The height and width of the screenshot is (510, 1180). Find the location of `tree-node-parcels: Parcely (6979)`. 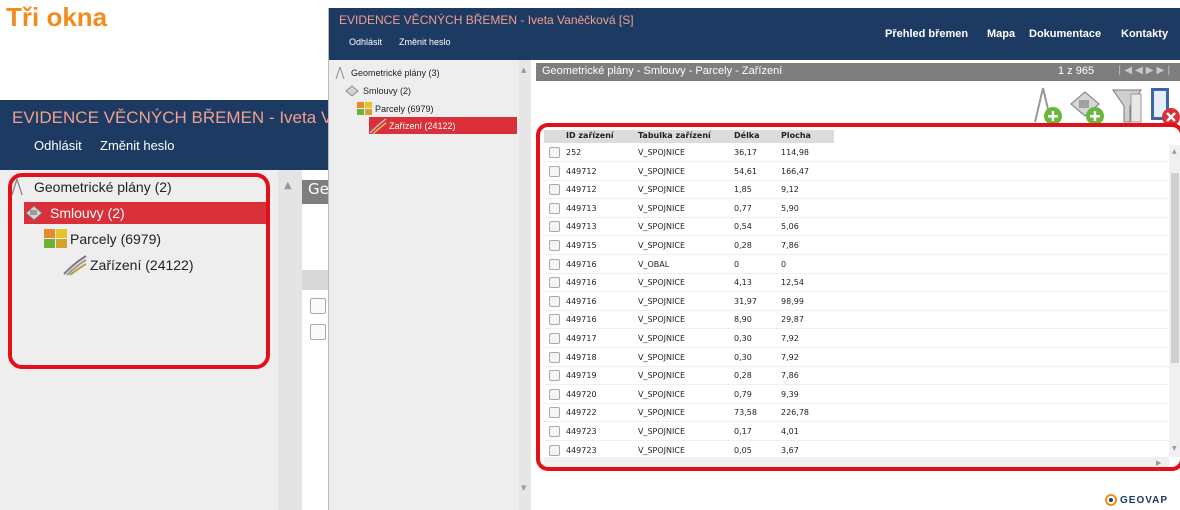

tree-node-parcels: Parcely (6979) is located at coordinates (438, 108).